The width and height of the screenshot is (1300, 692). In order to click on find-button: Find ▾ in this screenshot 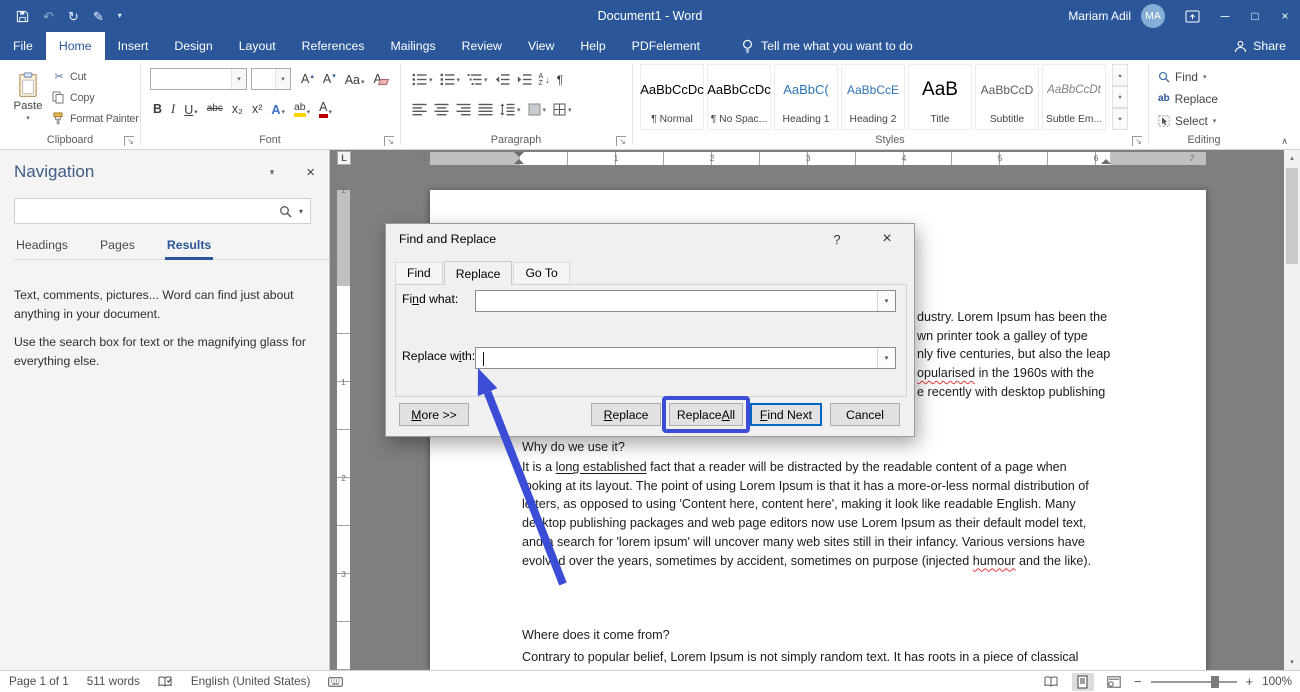, I will do `click(1188, 76)`.